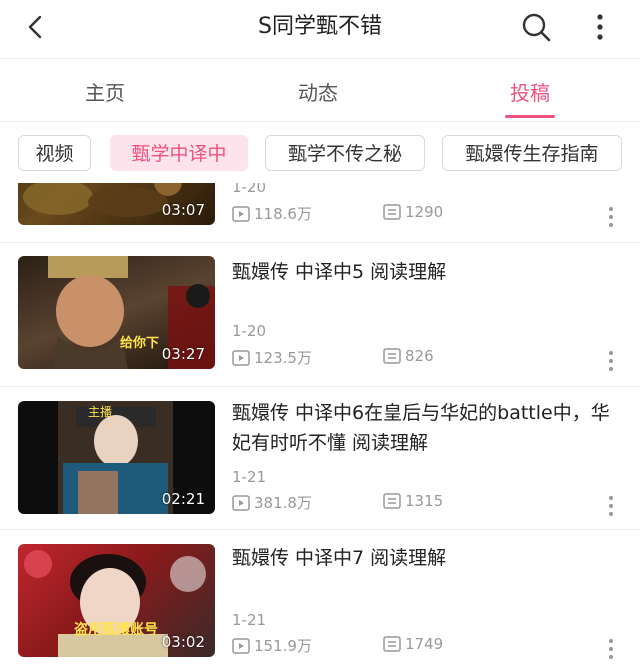 This screenshot has width=640, height=665. Describe the element at coordinates (320, 29) in the screenshot. I see `top-bar: S同学甄不错` at that location.